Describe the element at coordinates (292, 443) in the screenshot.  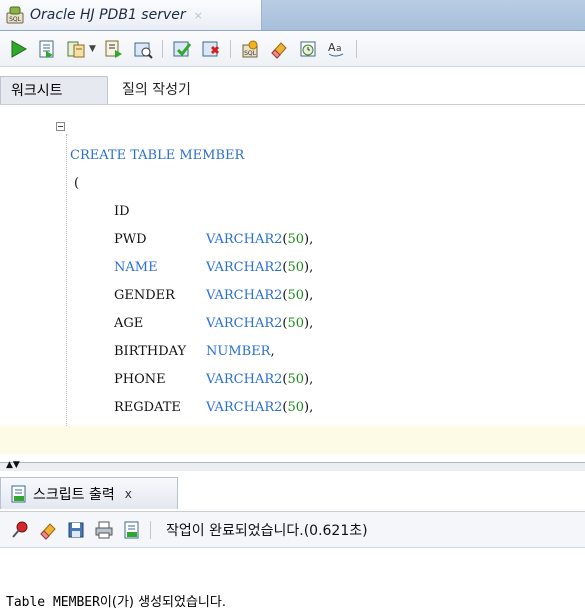
I see `code-line-current: );` at that location.